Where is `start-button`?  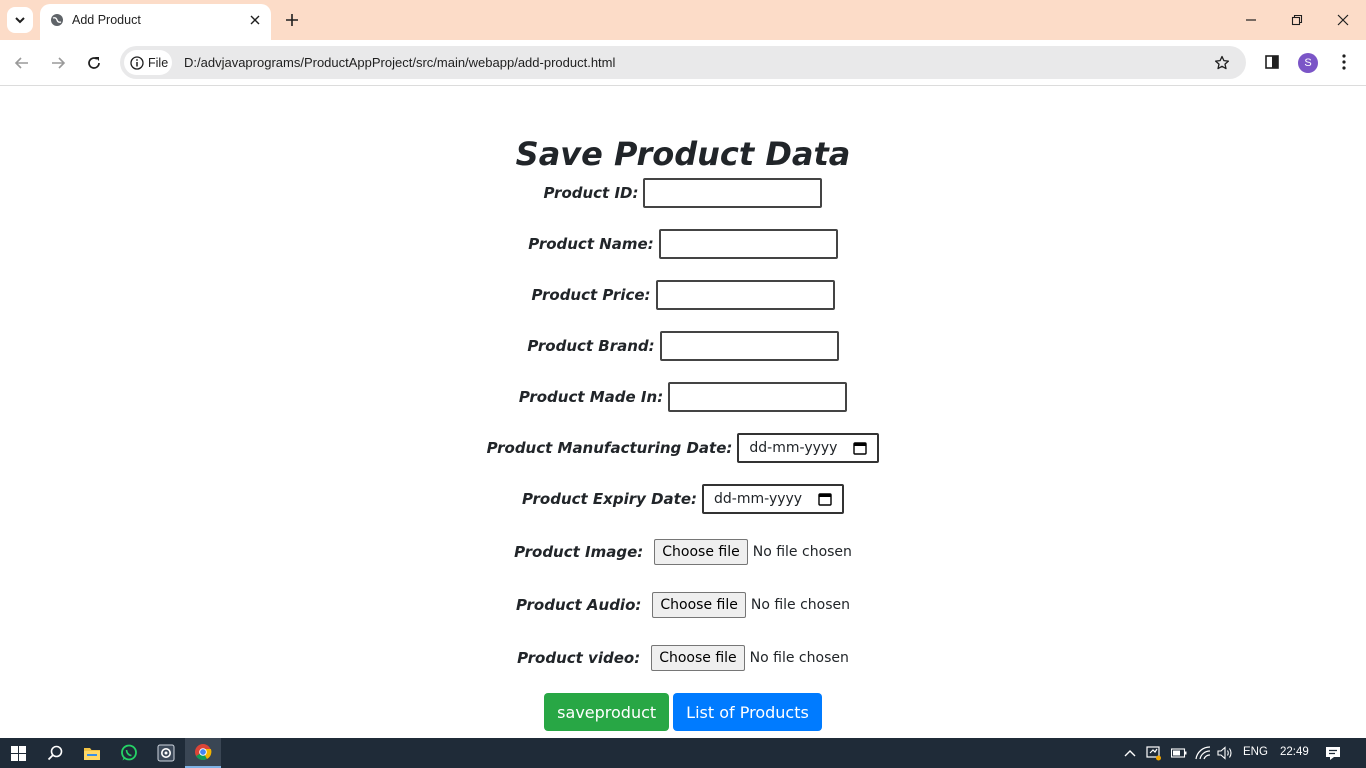 start-button is located at coordinates (18, 753).